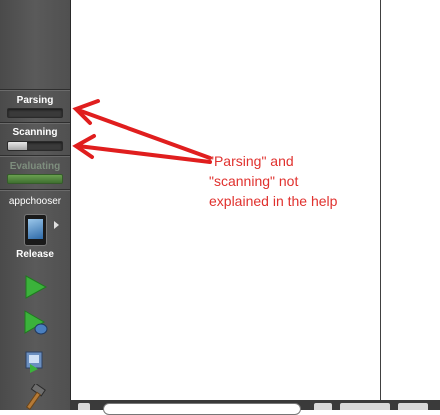 Image resolution: width=440 pixels, height=415 pixels. Describe the element at coordinates (34, 362) in the screenshot. I see `build-preview-icon` at that location.